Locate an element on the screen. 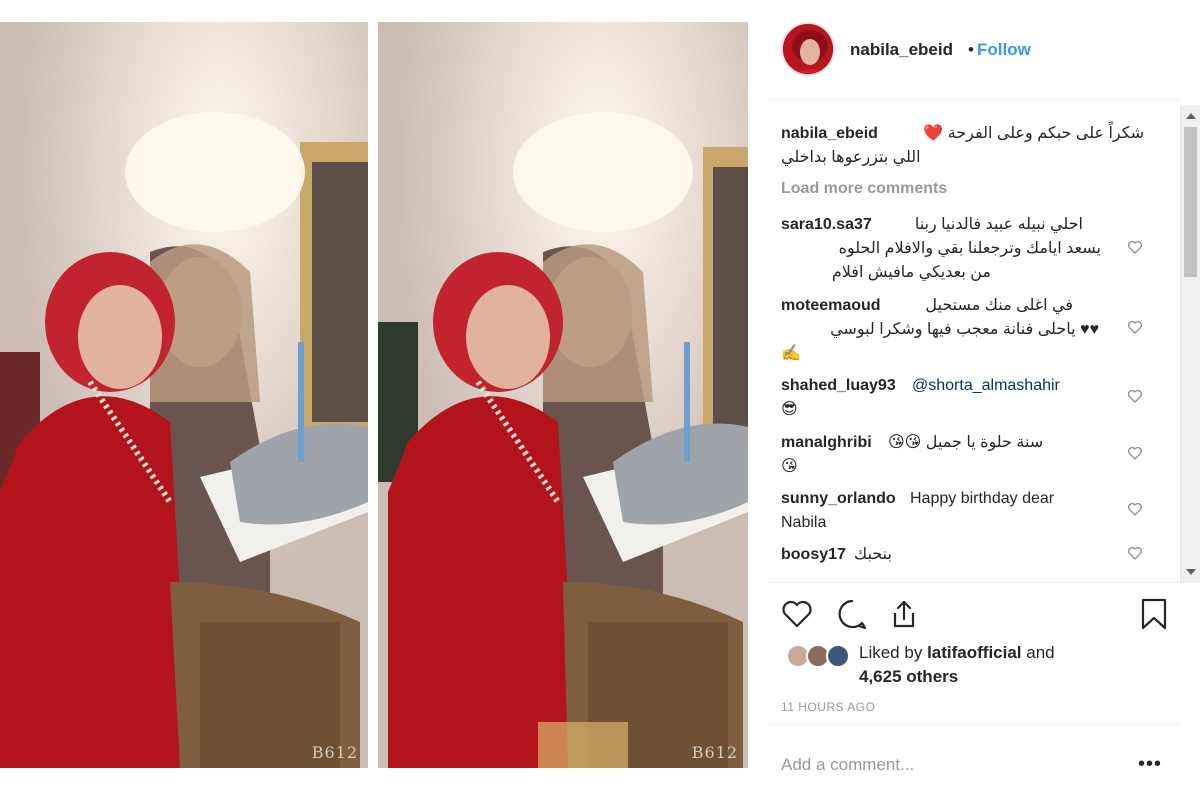 The width and height of the screenshot is (1200, 794). comment-text: بنحبك is located at coordinates (873, 554).